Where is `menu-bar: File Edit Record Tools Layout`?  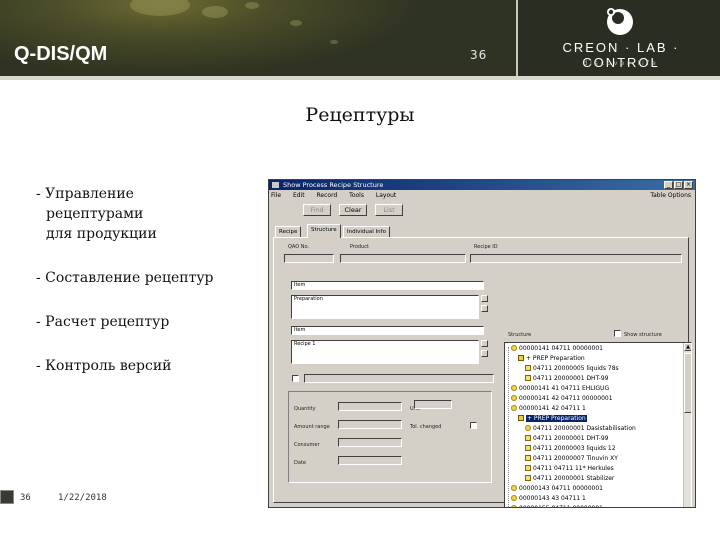 menu-bar: File Edit Record Tools Layout is located at coordinates (481, 196).